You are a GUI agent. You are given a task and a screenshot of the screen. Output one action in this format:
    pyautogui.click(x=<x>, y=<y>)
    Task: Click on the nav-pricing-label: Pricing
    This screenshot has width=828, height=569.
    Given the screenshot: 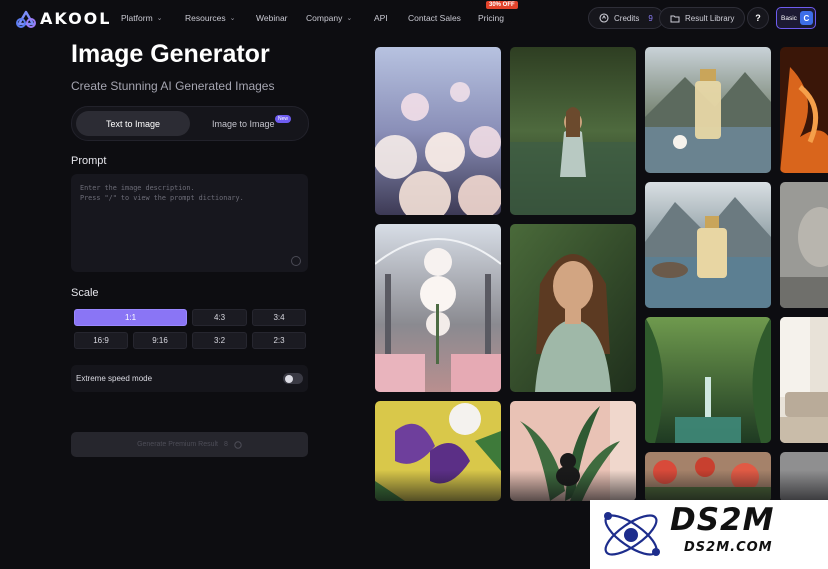 What is the action you would take?
    pyautogui.click(x=491, y=18)
    